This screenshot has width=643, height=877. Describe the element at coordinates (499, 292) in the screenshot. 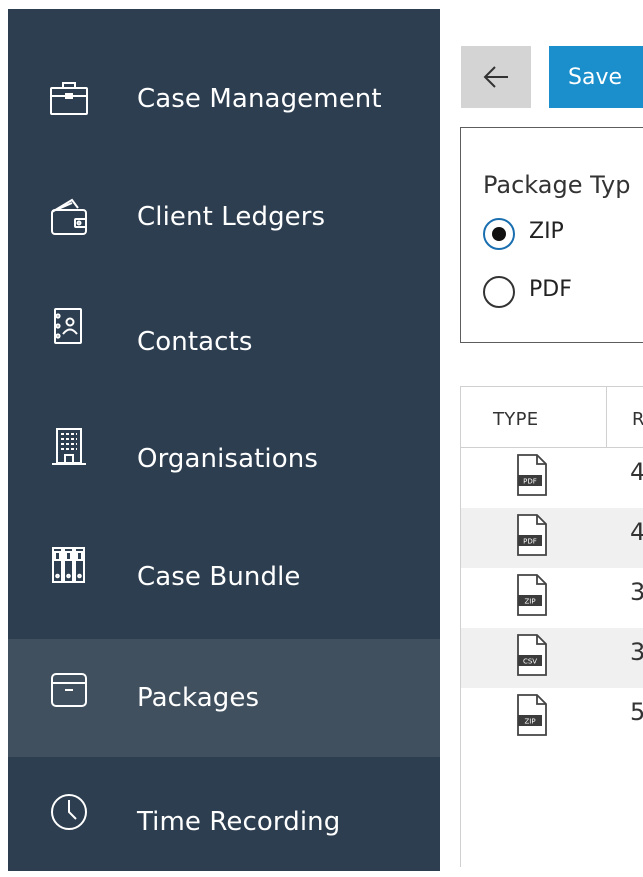

I see `radio-button-pdf` at that location.